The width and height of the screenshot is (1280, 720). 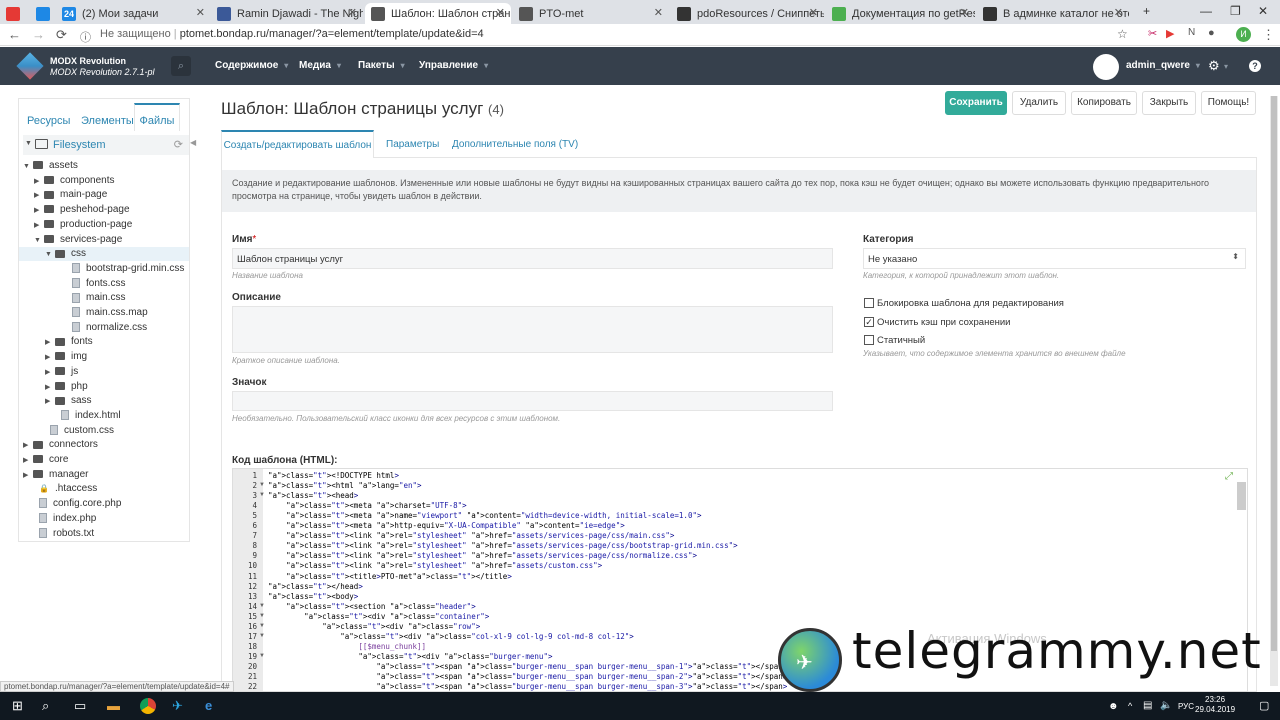 I want to click on bookmark-star-icon: ☆, so click(x=1122, y=34).